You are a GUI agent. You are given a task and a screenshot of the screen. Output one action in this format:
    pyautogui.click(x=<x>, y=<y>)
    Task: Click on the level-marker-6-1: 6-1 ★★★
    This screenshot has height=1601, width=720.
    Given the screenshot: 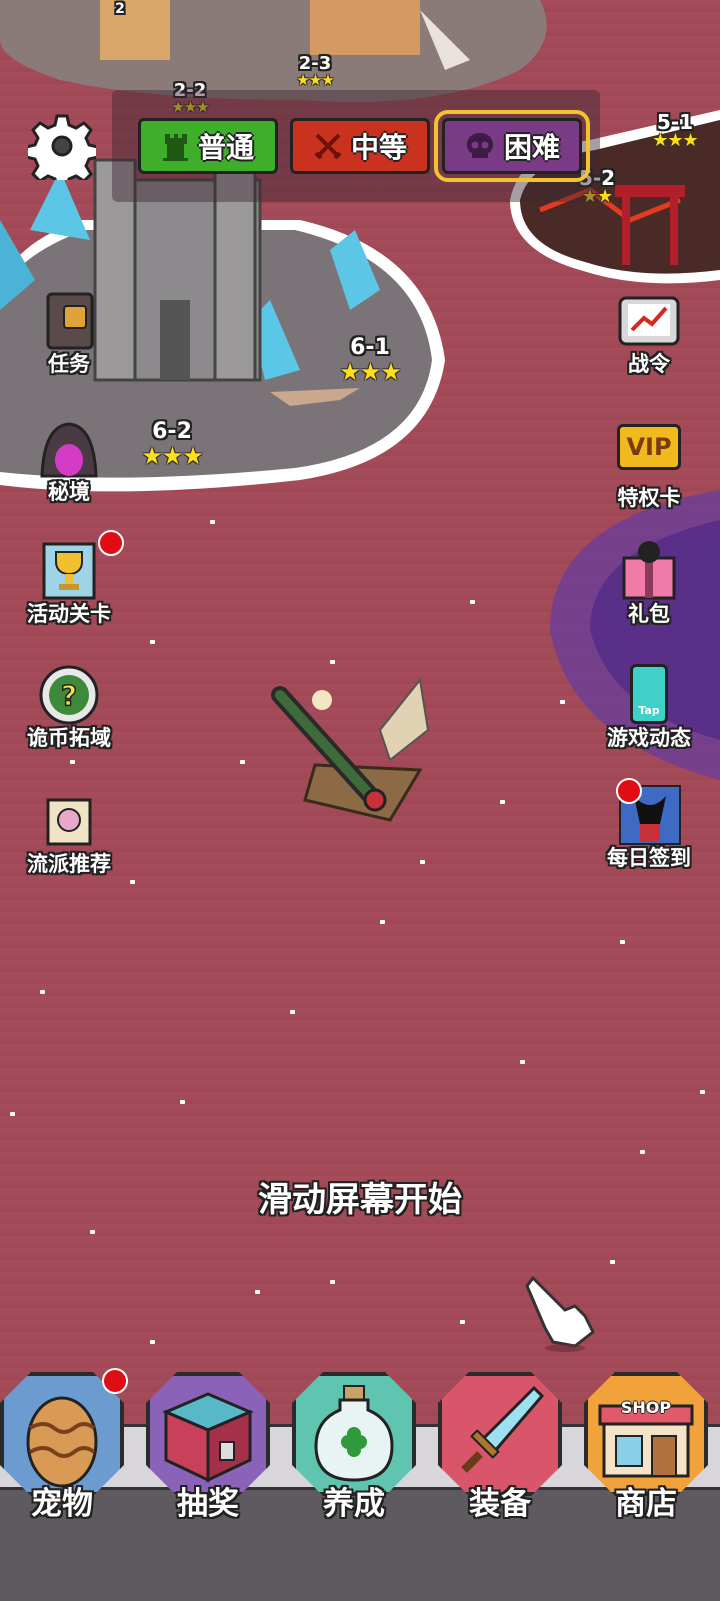 What is the action you would take?
    pyautogui.click(x=370, y=360)
    